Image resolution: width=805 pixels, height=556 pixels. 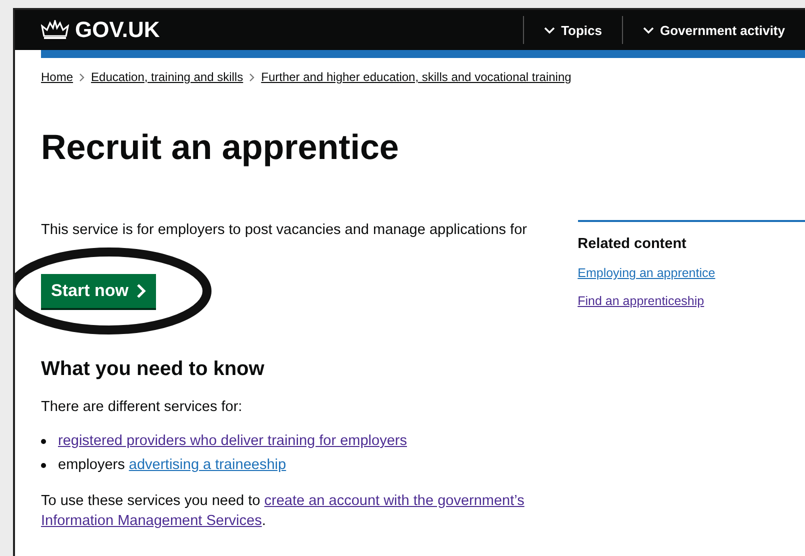 What do you see at coordinates (117, 30) in the screenshot?
I see `site-logo: GOV.UK` at bounding box center [117, 30].